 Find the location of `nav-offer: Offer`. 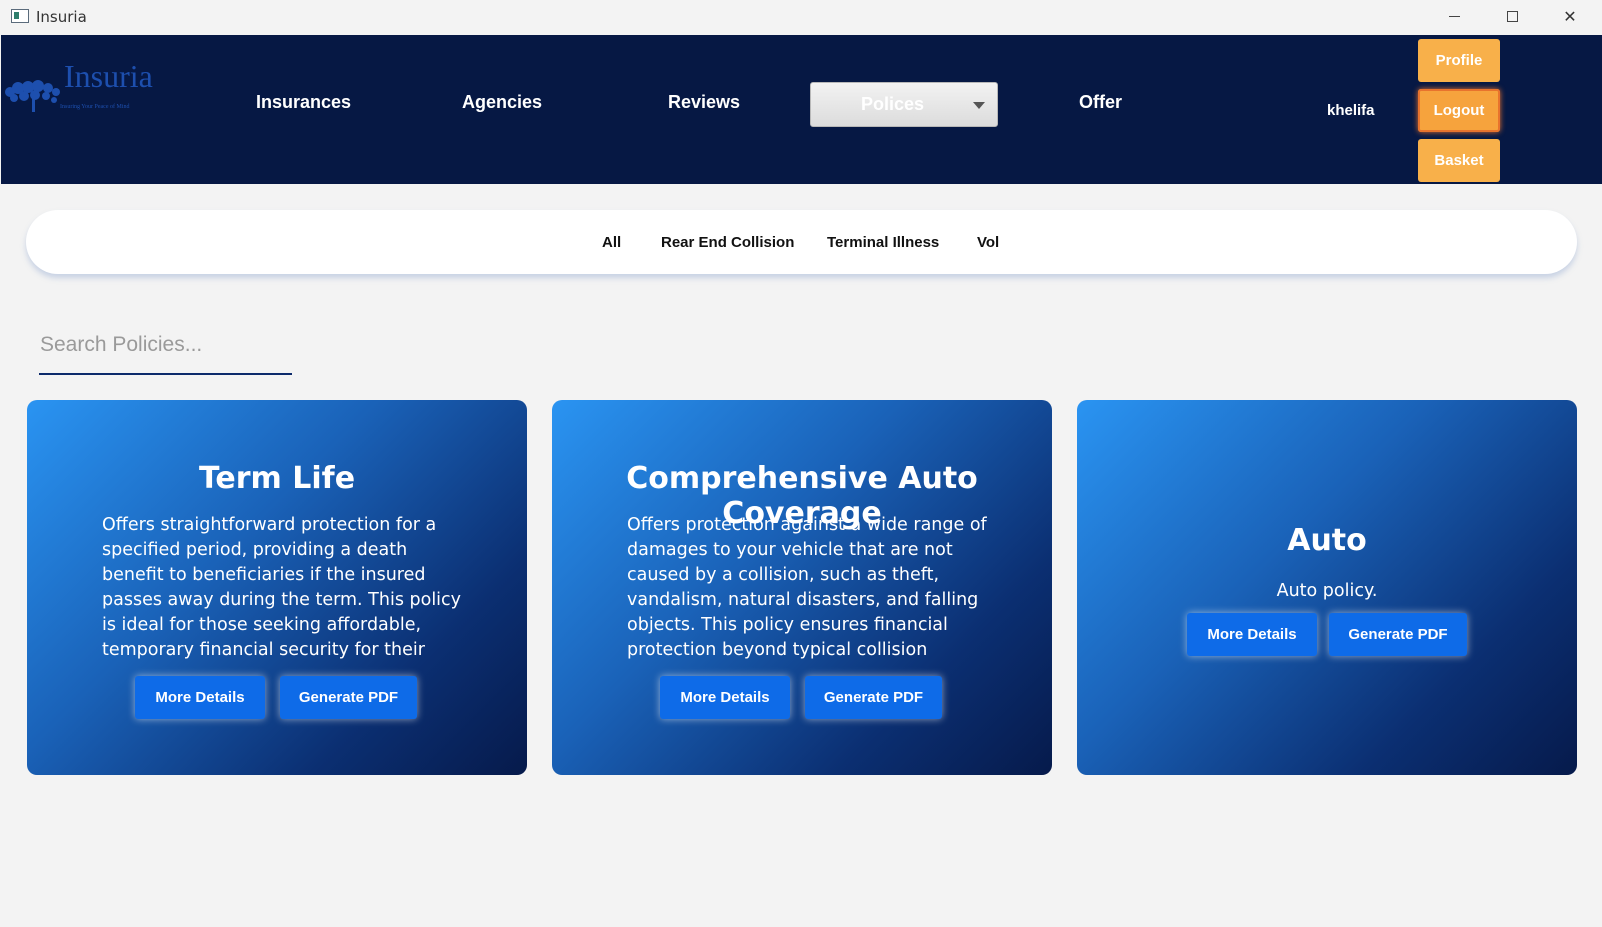

nav-offer: Offer is located at coordinates (1100, 102).